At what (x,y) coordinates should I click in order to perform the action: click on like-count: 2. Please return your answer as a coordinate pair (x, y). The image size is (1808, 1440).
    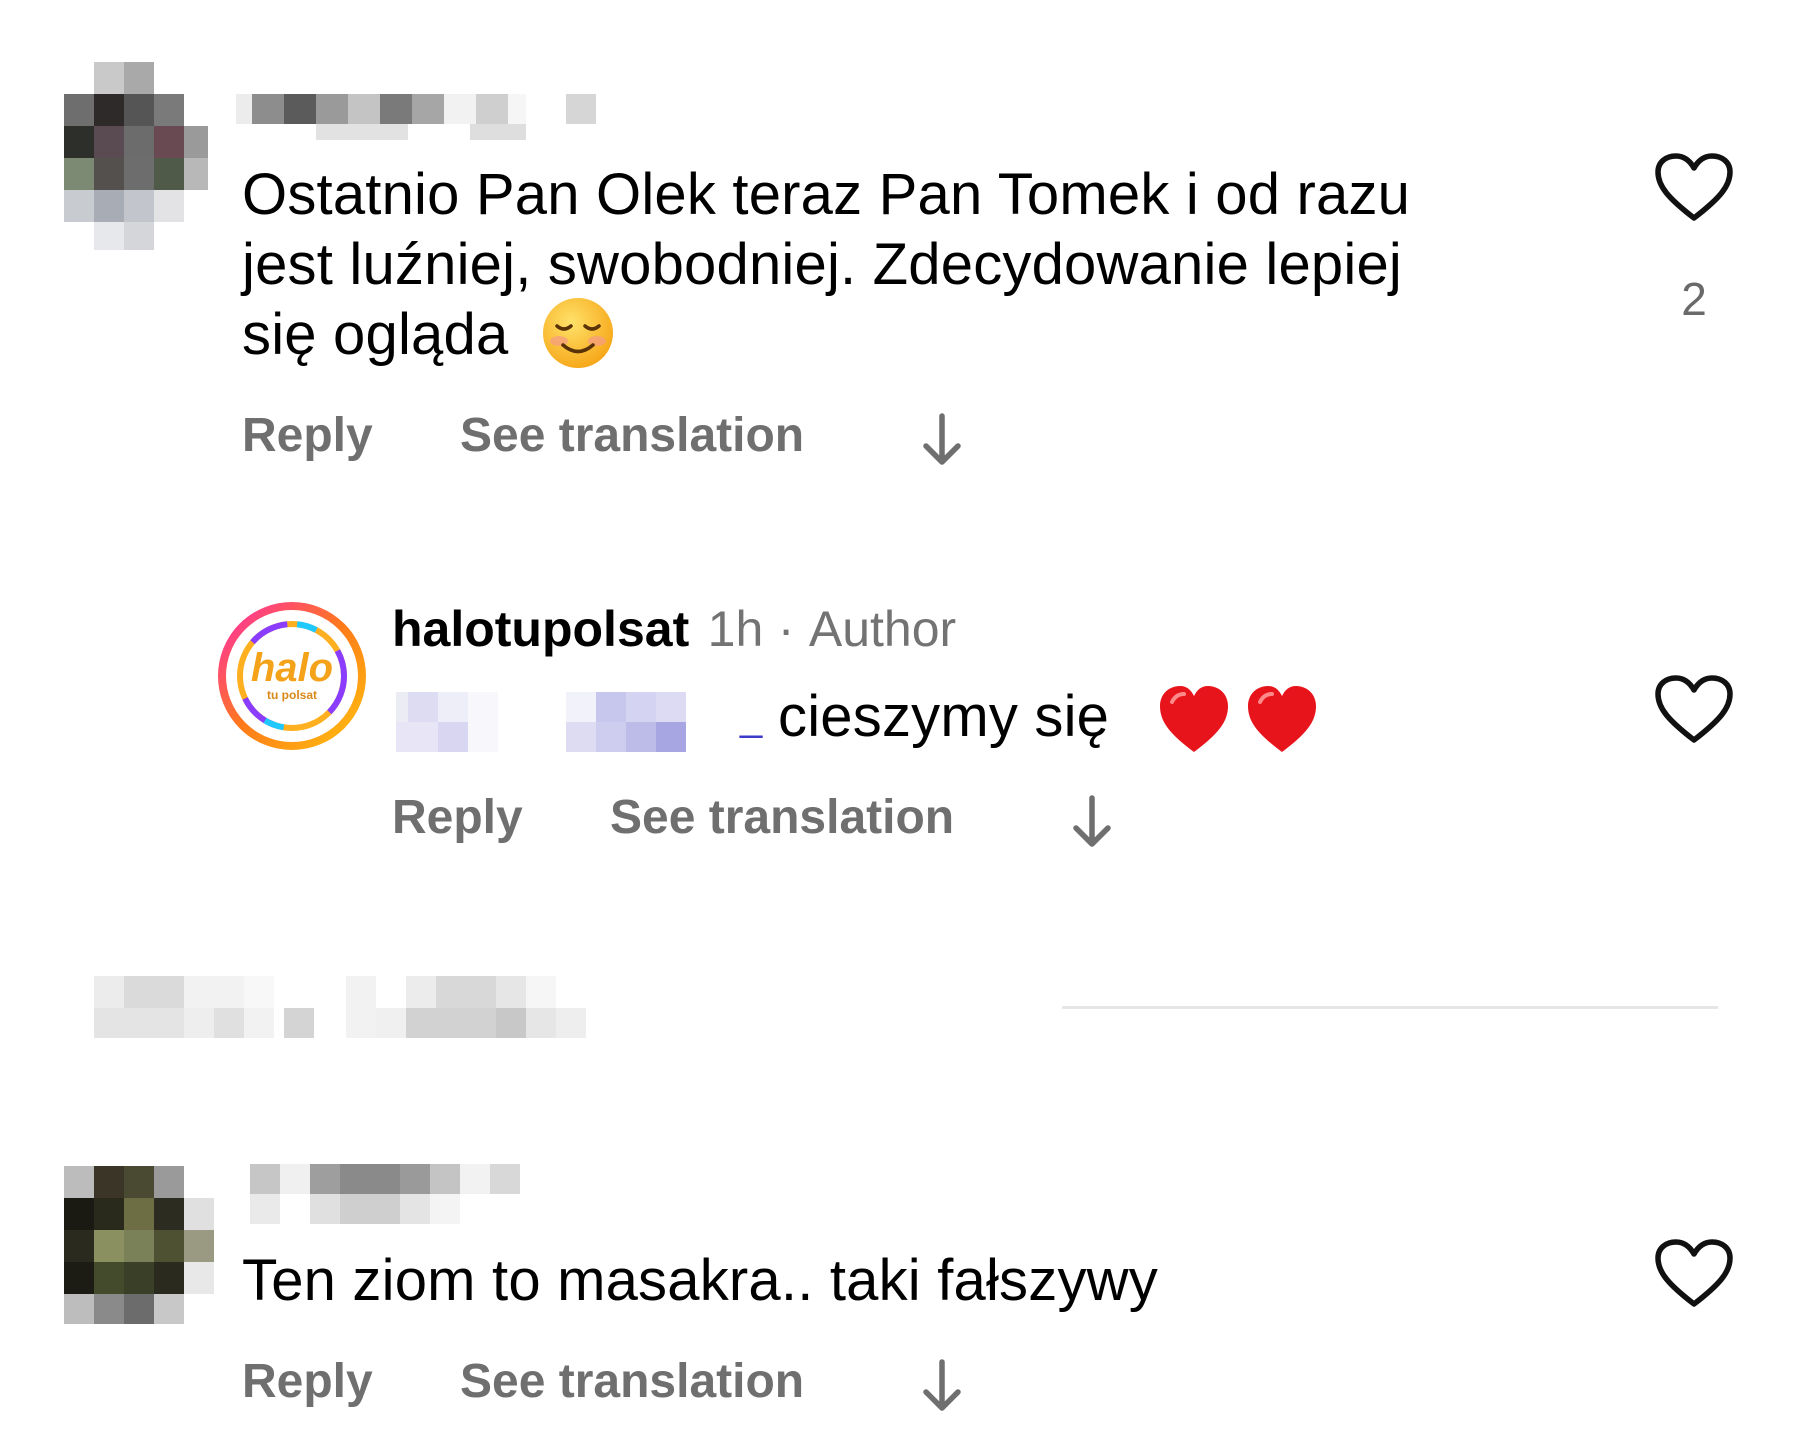
    Looking at the image, I should click on (1694, 299).